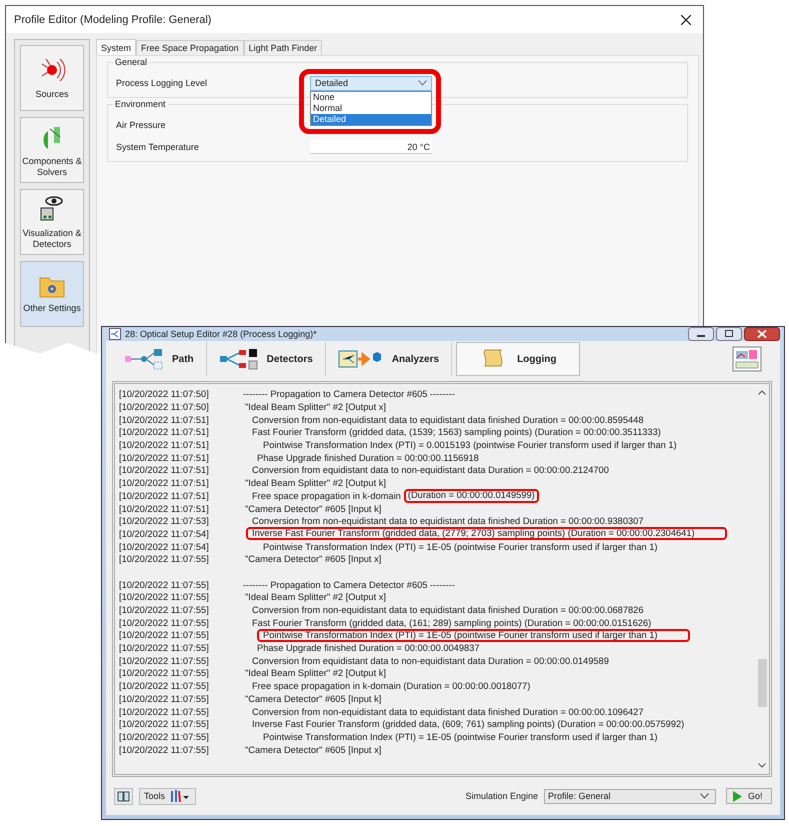 The height and width of the screenshot is (826, 789). What do you see at coordinates (116, 47) in the screenshot?
I see `tab: System` at bounding box center [116, 47].